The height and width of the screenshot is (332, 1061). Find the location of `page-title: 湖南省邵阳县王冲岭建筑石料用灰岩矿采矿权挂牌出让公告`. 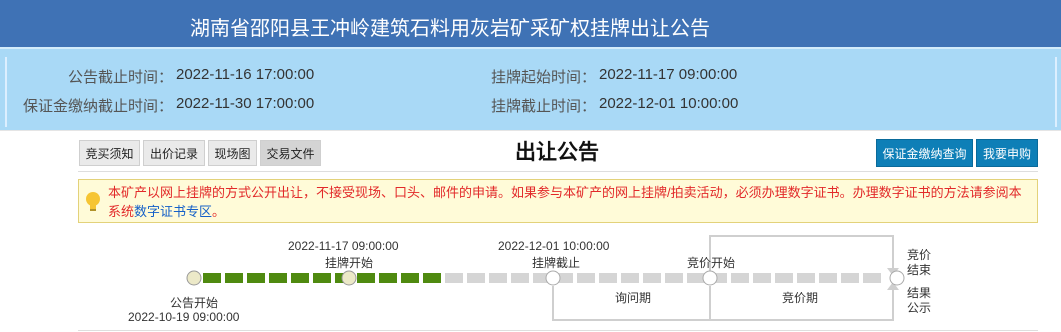

page-title: 湖南省邵阳县王冲岭建筑石料用灰岩矿采矿权挂牌出让公告 is located at coordinates (450, 29).